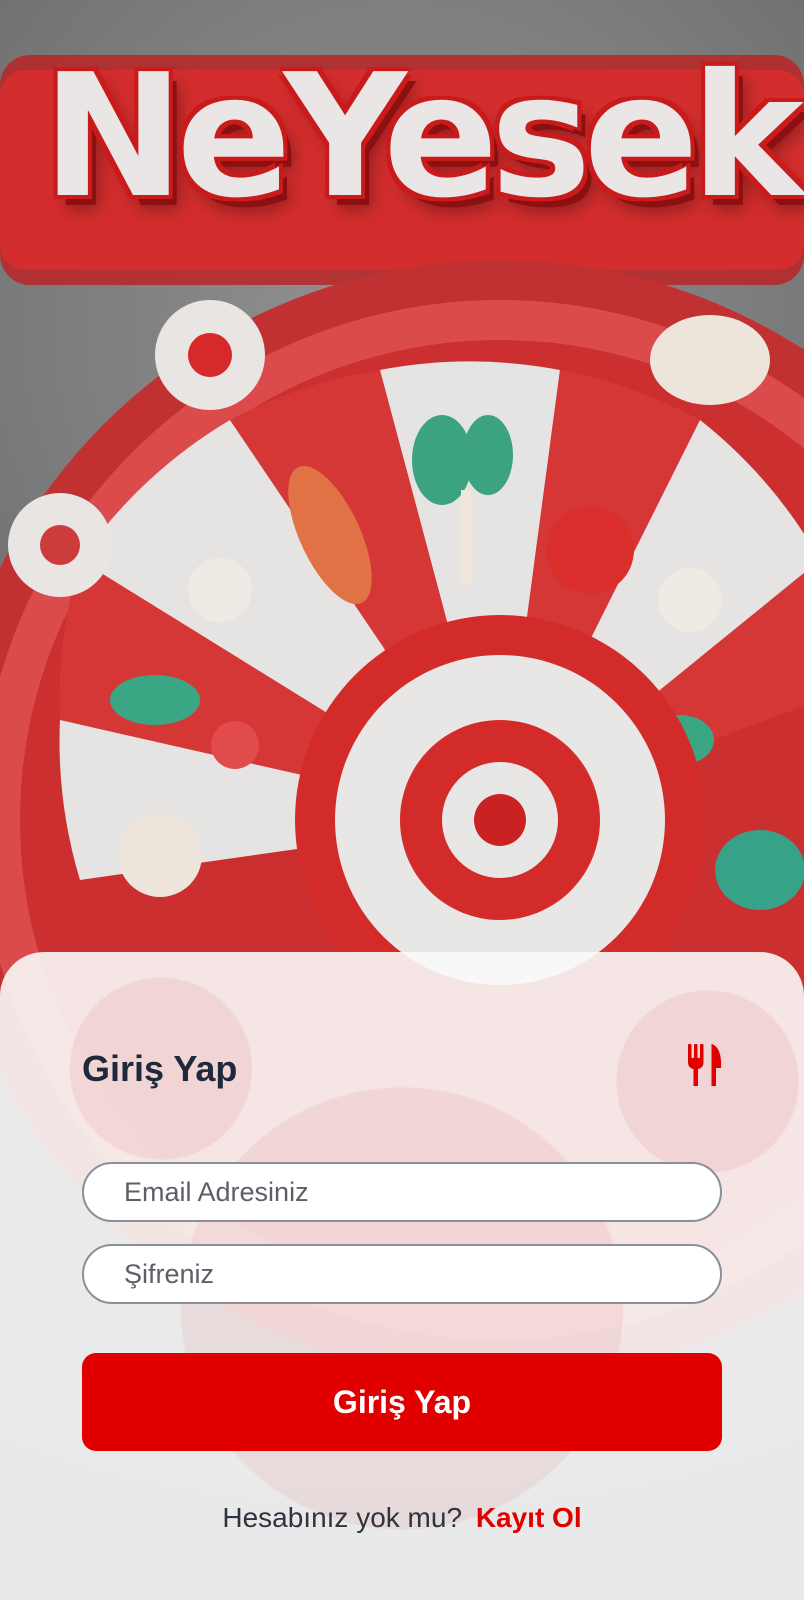  I want to click on signup-link: Kayıt Ol, so click(529, 1517).